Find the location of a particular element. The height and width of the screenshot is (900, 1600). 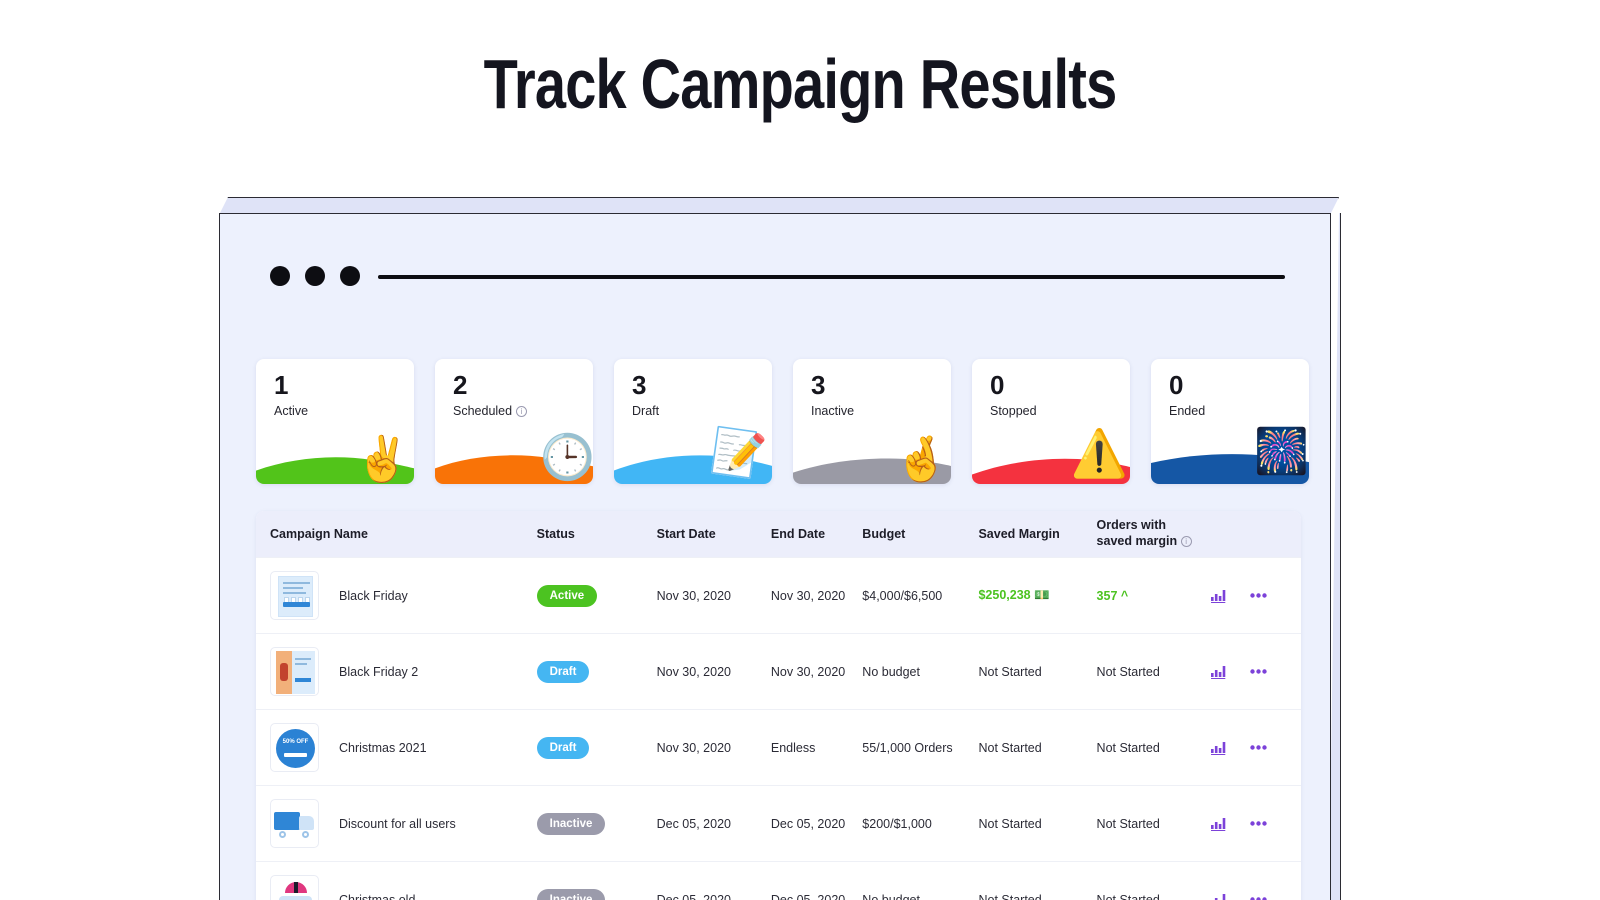

warning-sign-illustration: ⚠️ is located at coordinates (1099, 453).